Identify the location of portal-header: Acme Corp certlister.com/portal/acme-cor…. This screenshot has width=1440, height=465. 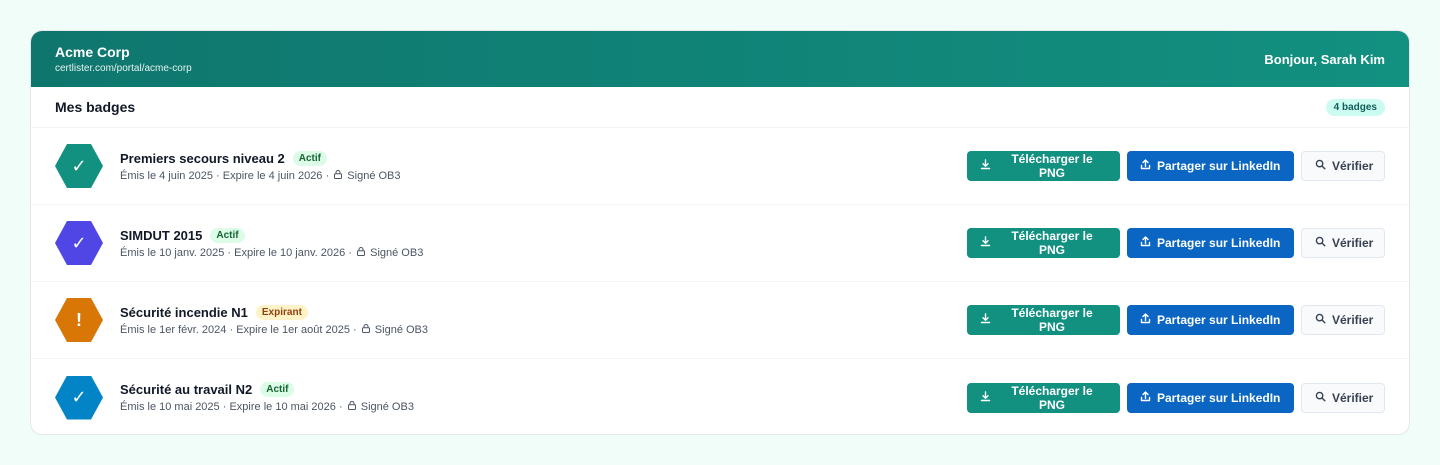
(720, 59).